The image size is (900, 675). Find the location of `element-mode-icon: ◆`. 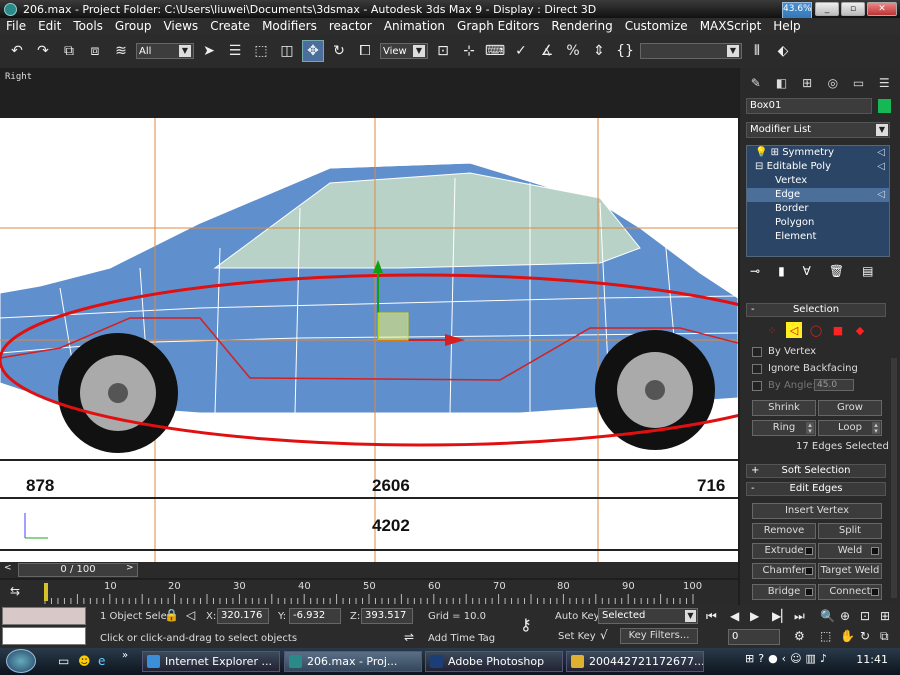

element-mode-icon: ◆ is located at coordinates (860, 330).